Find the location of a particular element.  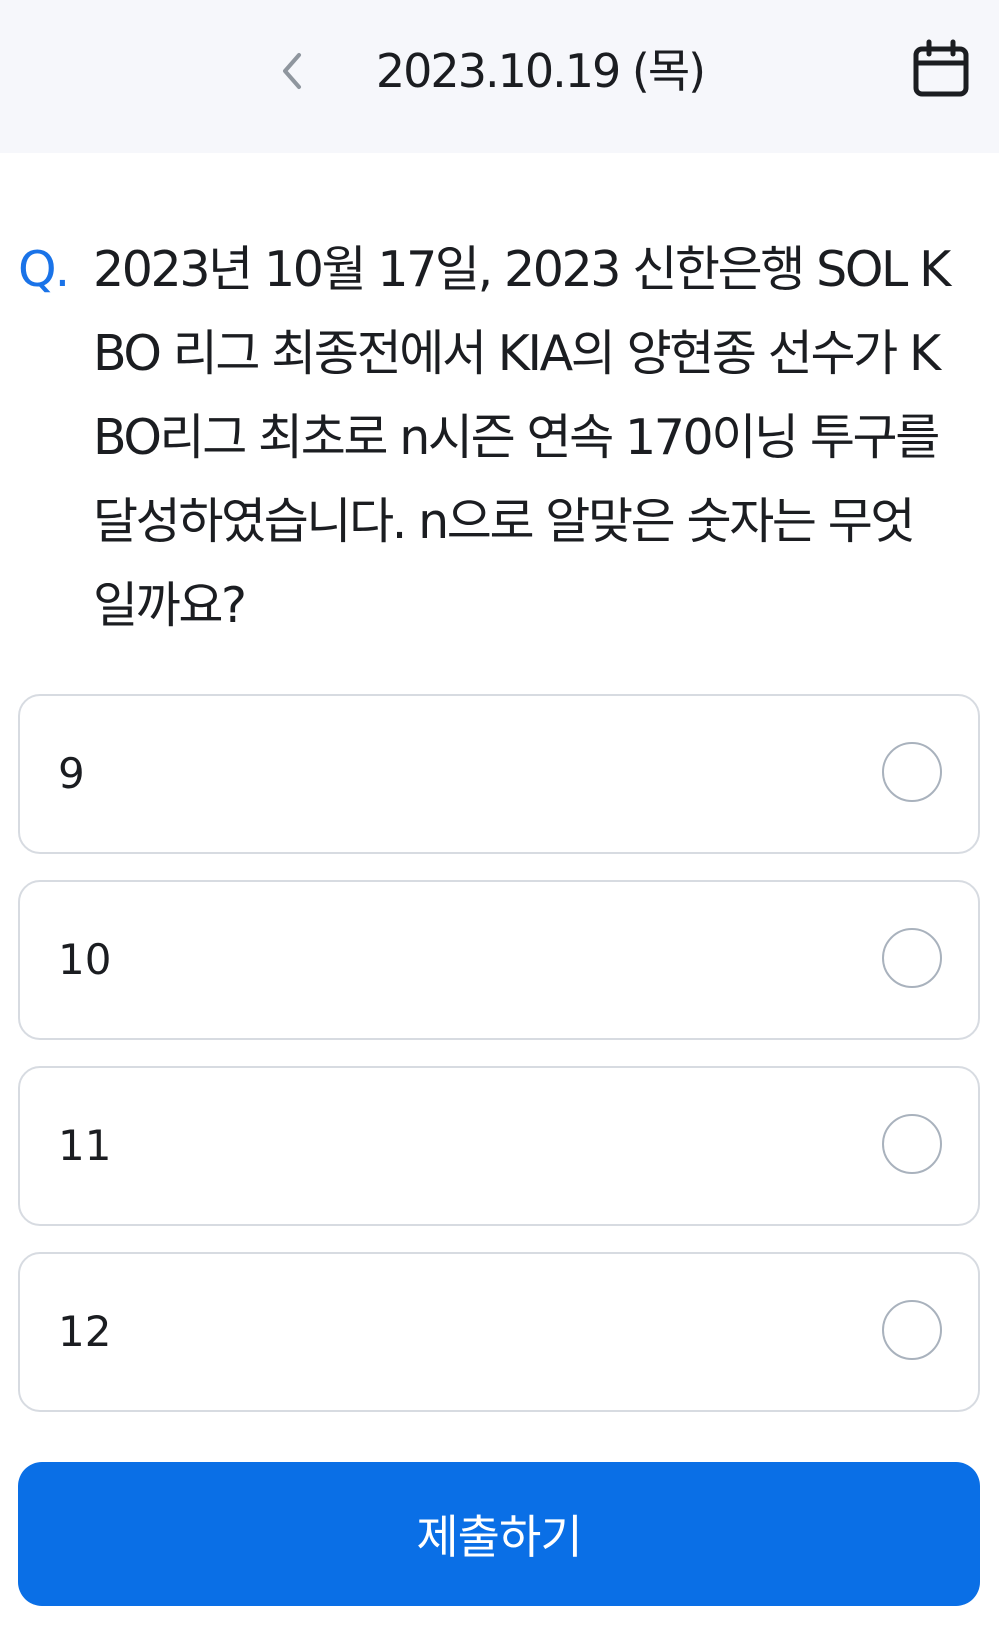

calendar-button is located at coordinates (941, 69).